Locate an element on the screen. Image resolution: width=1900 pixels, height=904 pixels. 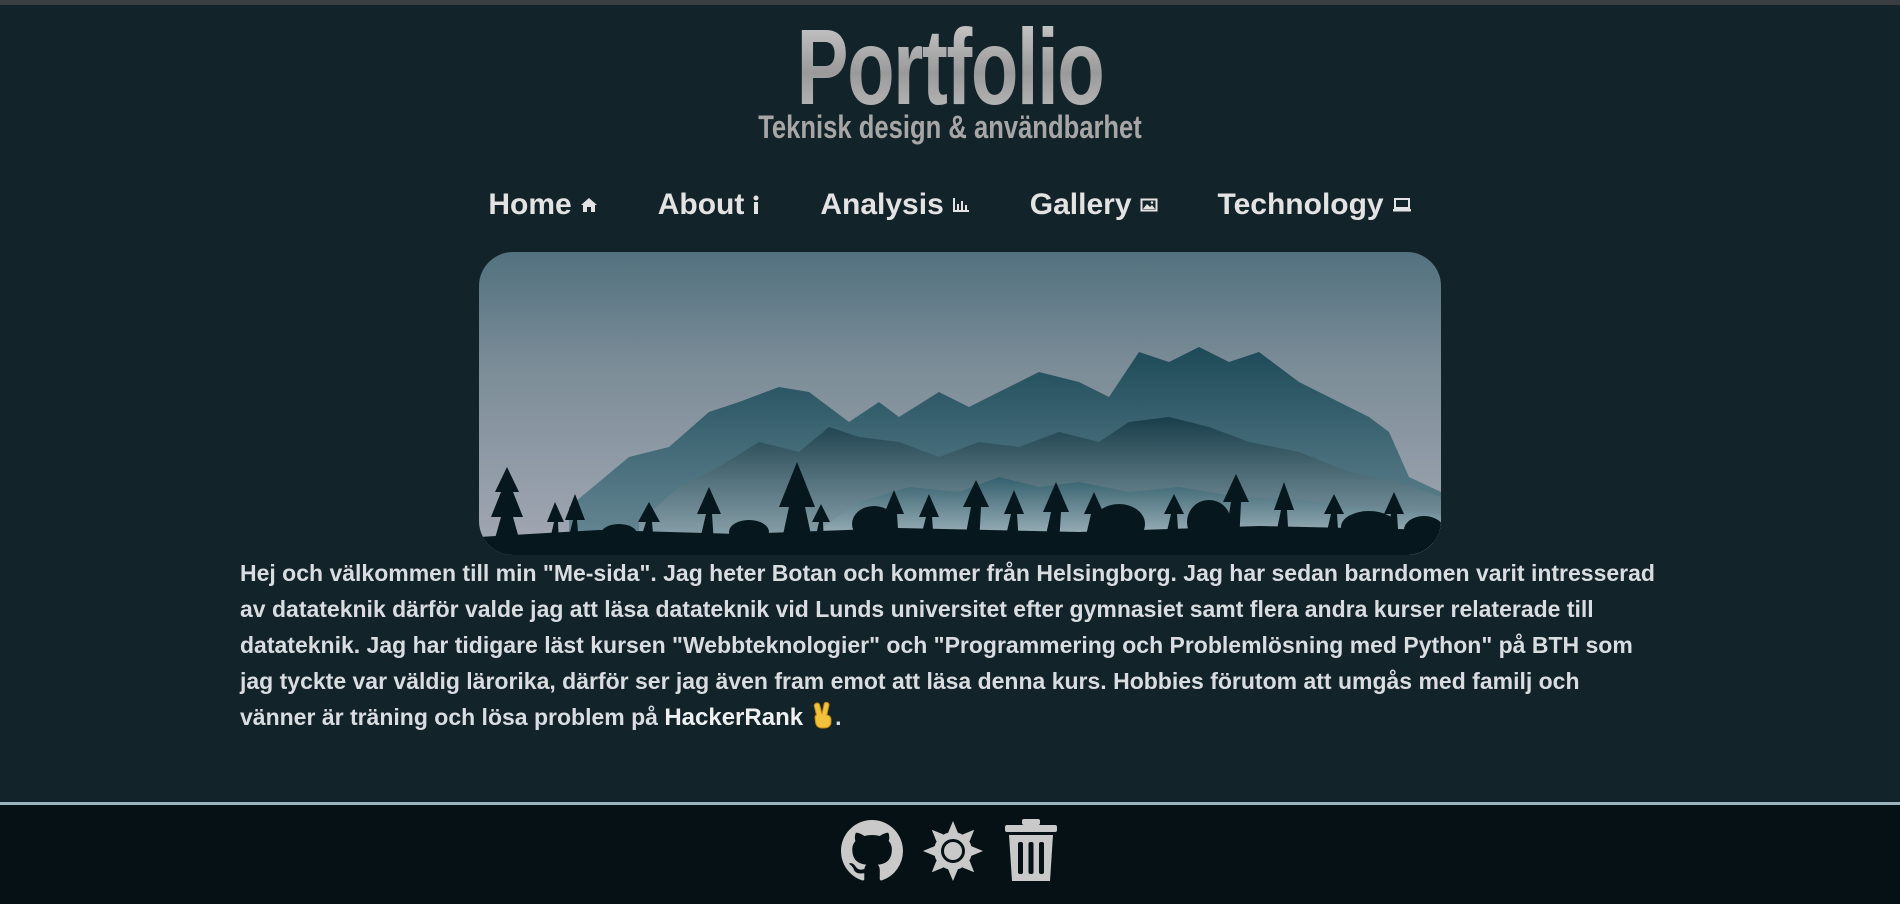
nav-item-gallery: Gallery is located at coordinates (1094, 205).